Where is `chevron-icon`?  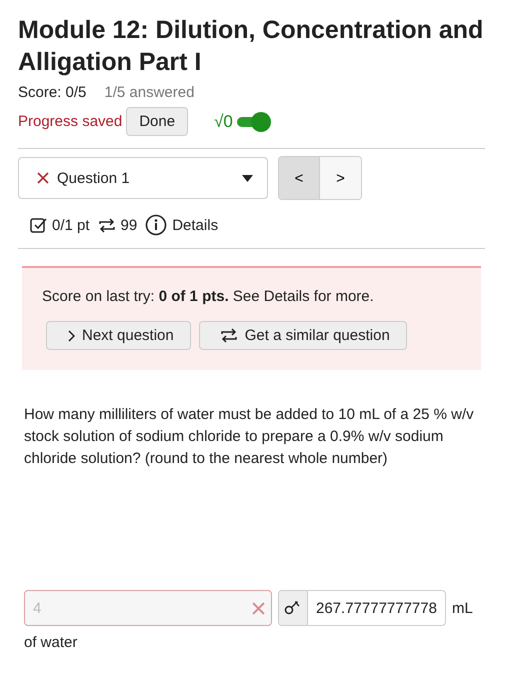
chevron-icon is located at coordinates (71, 336).